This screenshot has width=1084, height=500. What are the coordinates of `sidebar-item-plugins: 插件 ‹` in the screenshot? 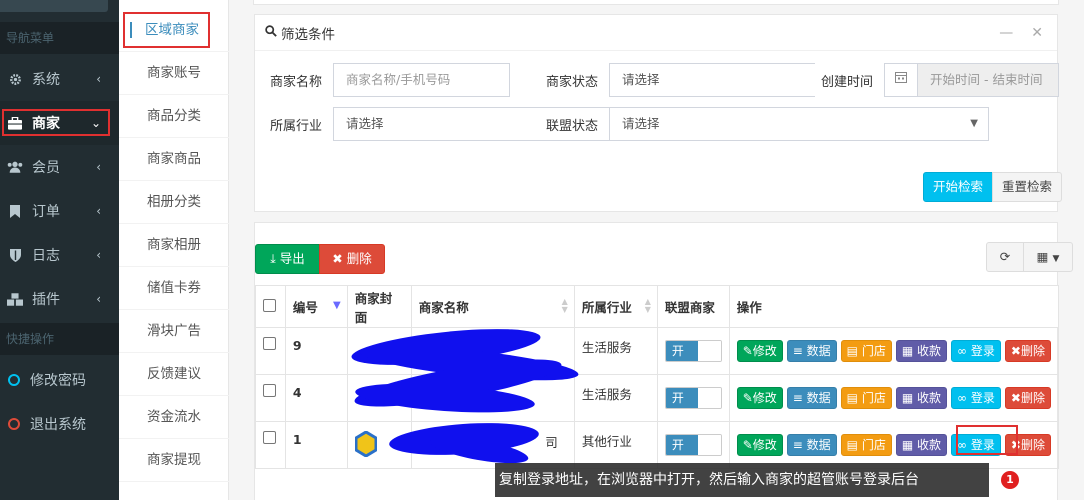 It's located at (59, 299).